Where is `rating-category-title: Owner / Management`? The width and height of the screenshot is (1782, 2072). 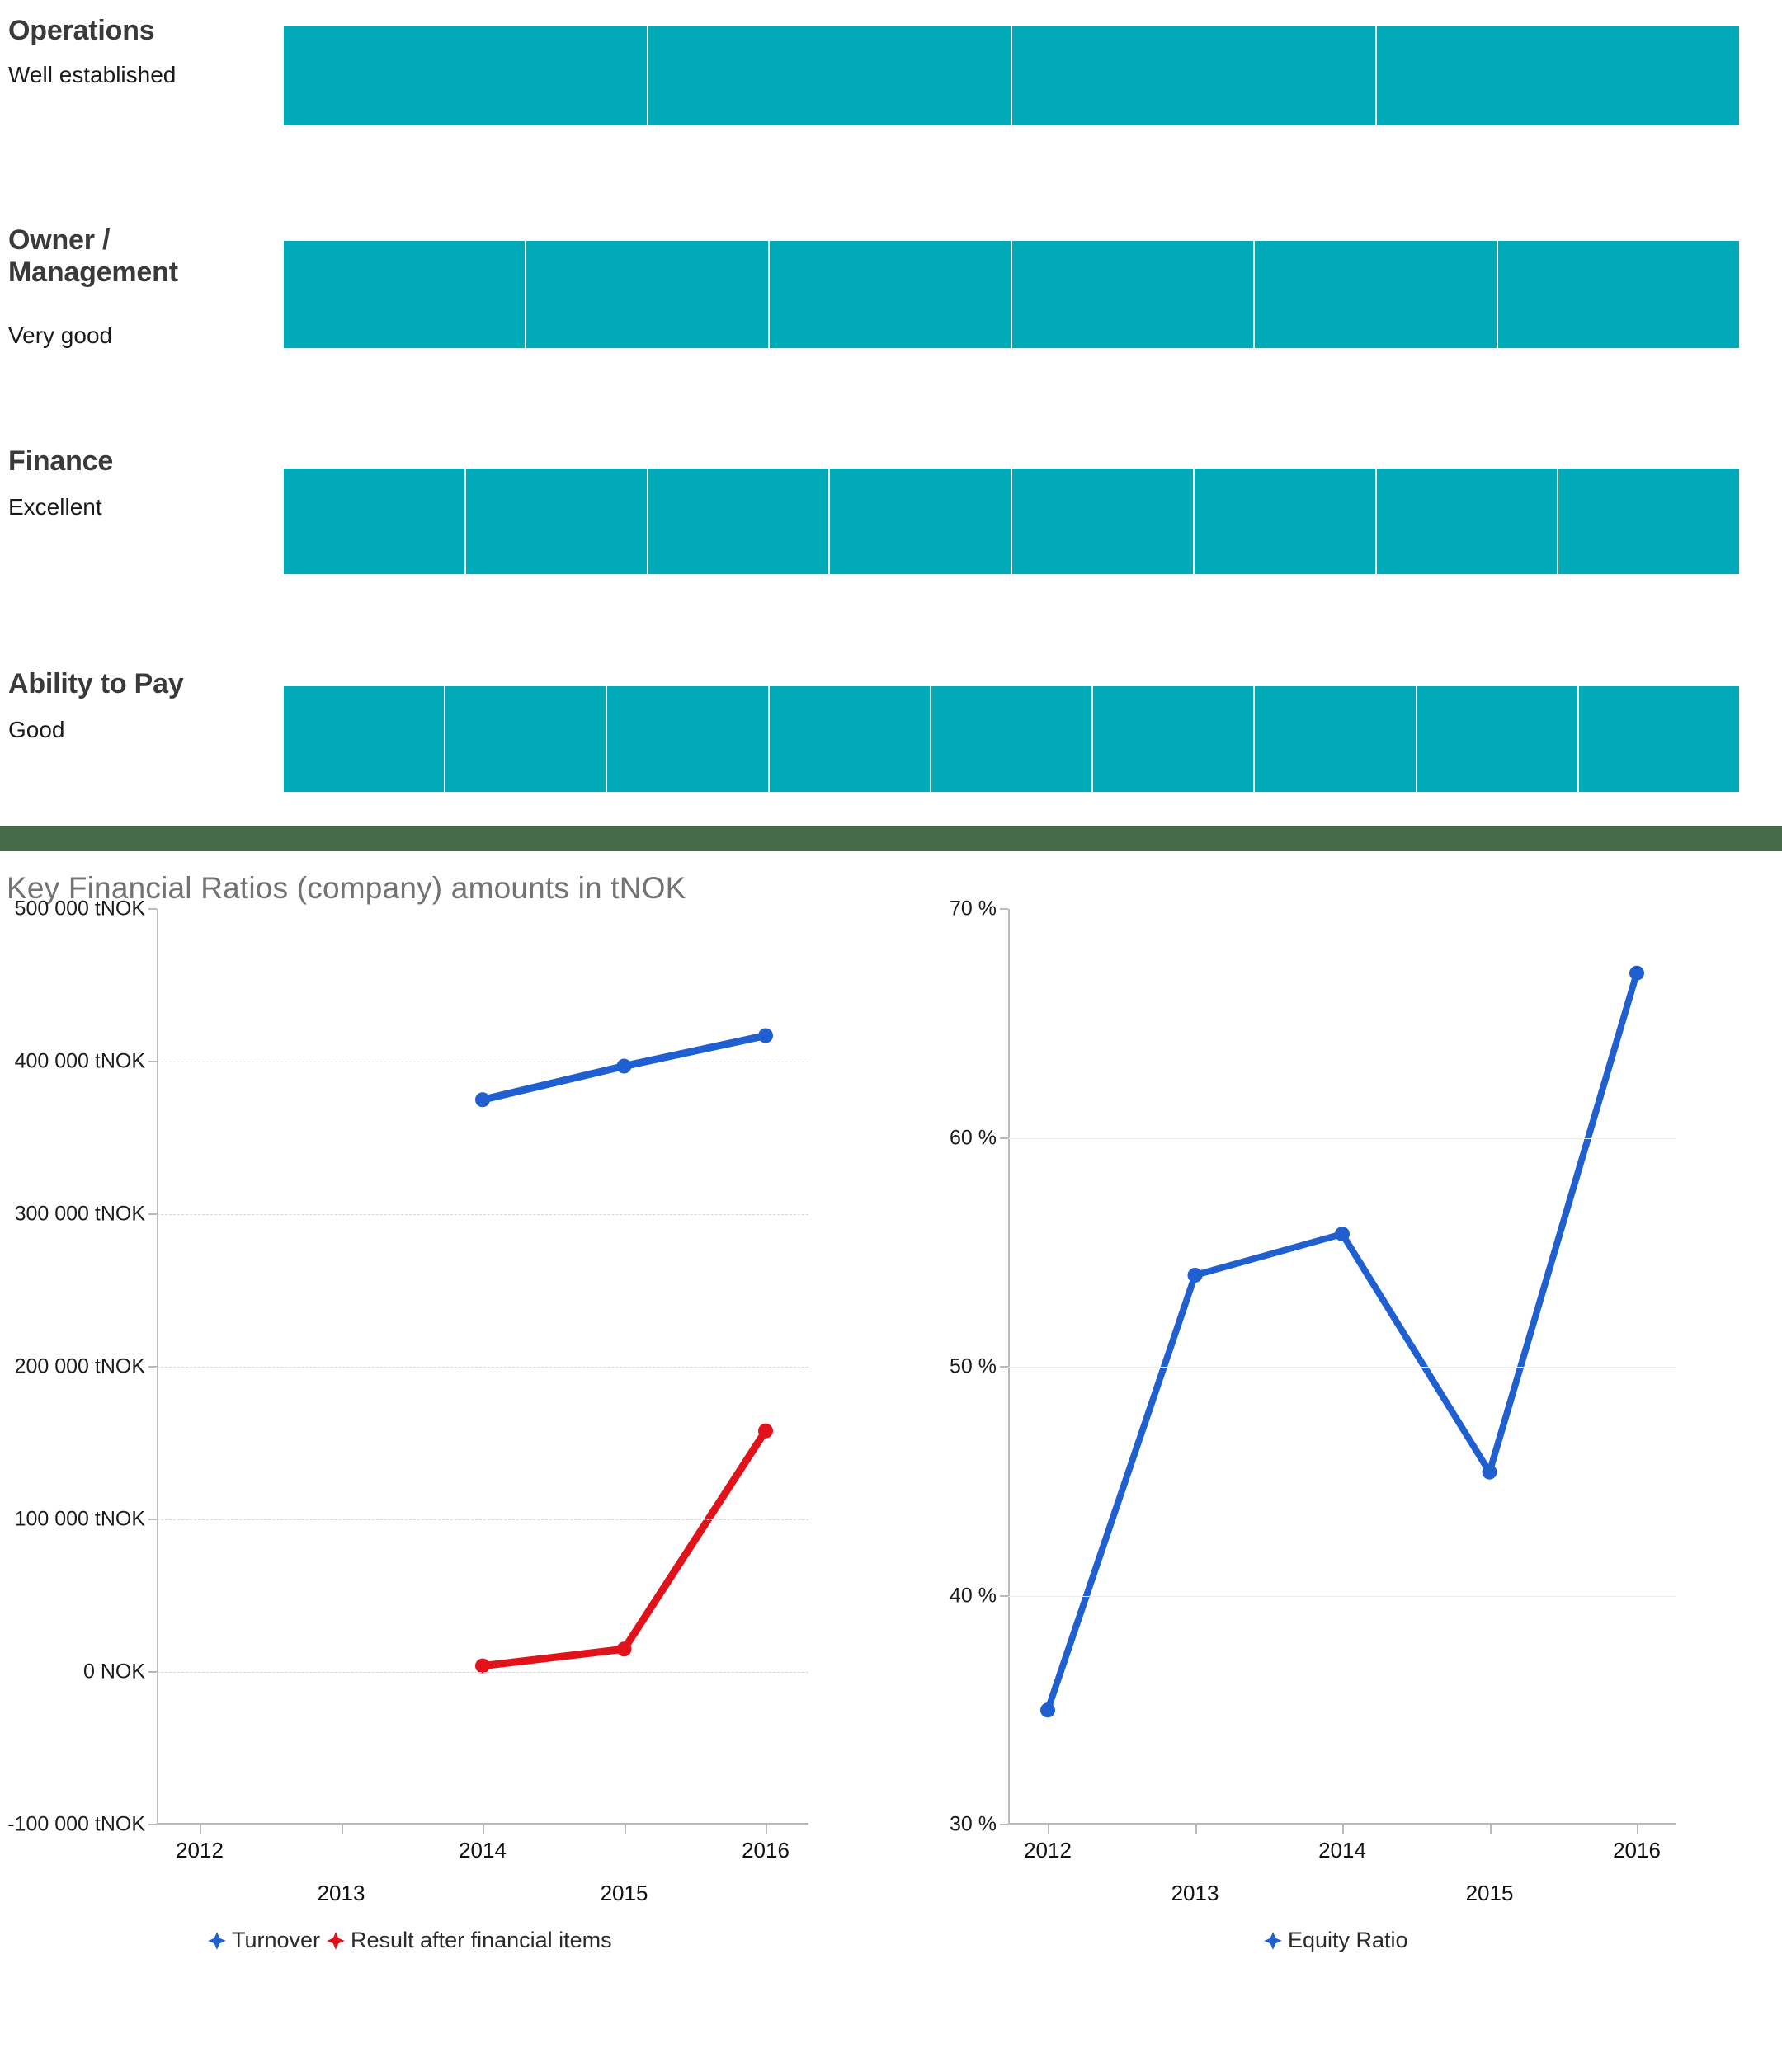 rating-category-title: Owner / Management is located at coordinates (93, 256).